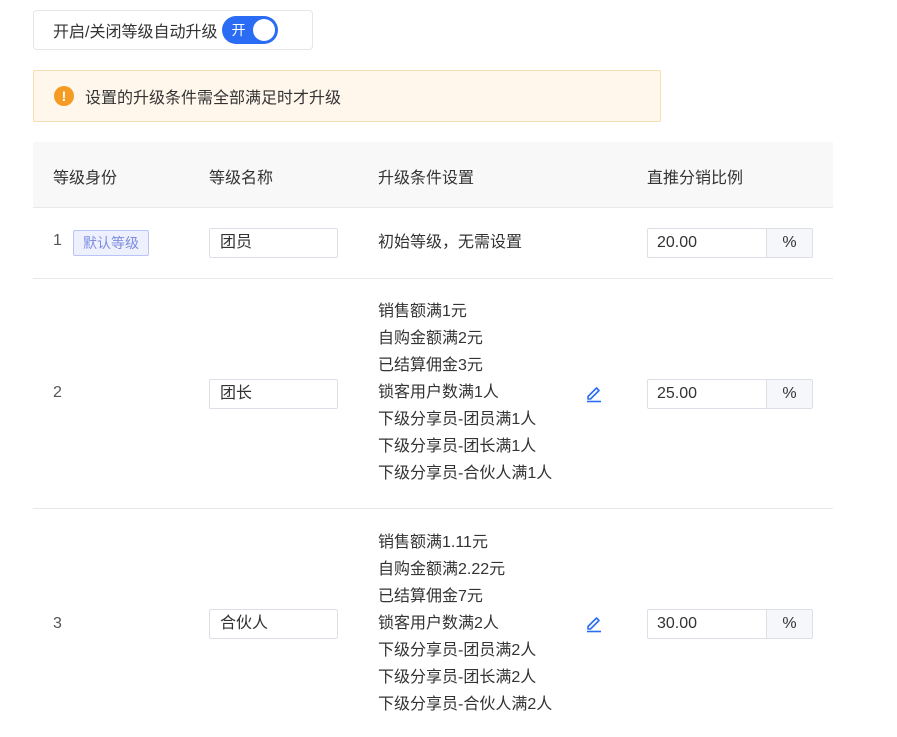 The image size is (897, 737). Describe the element at coordinates (238, 30) in the screenshot. I see `switch-on-text: 开` at that location.